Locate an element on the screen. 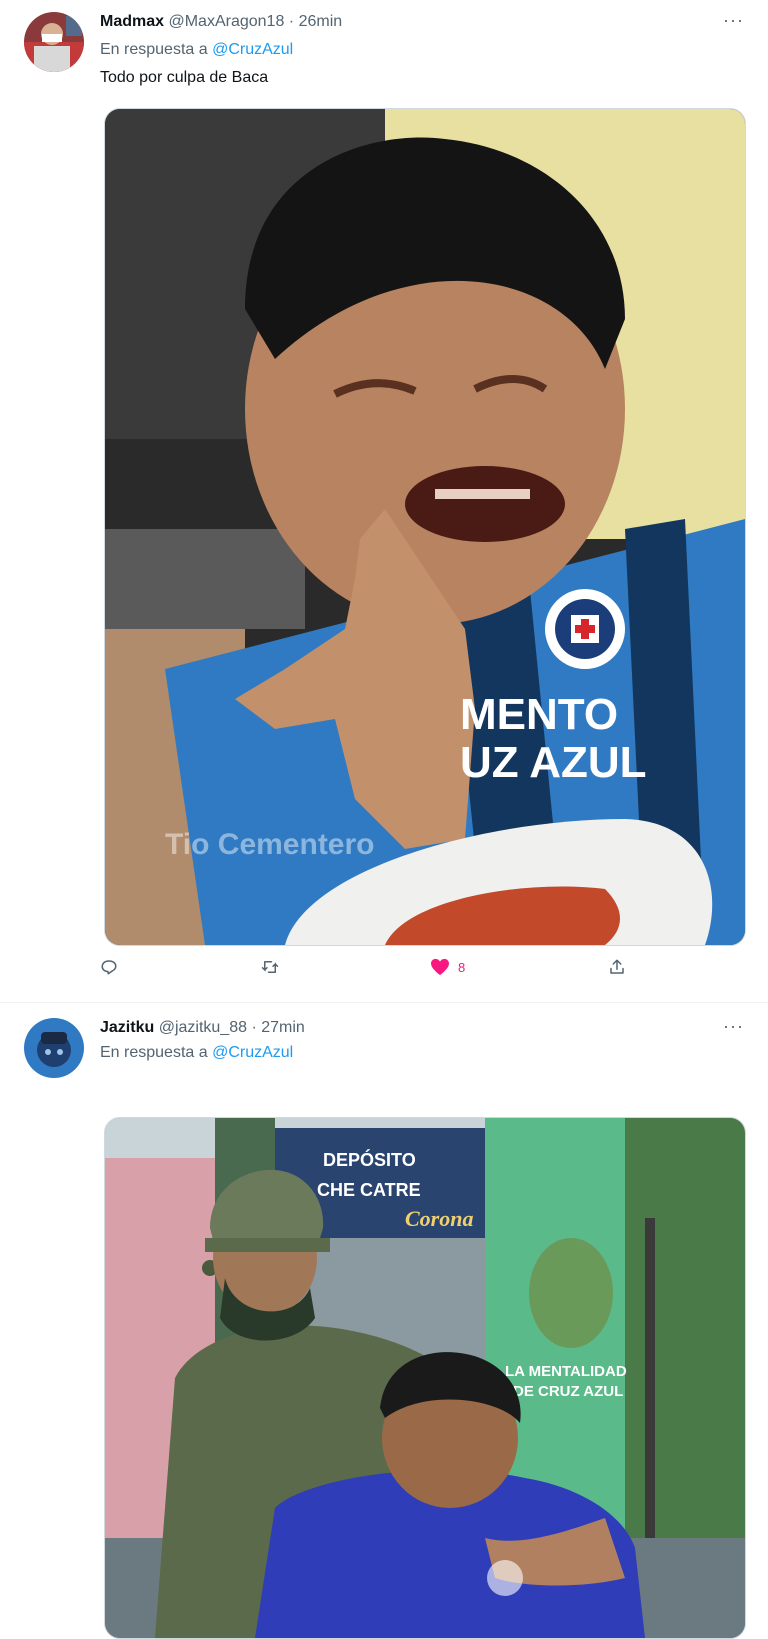 The image size is (768, 1639). retweet-button is located at coordinates (270, 967).